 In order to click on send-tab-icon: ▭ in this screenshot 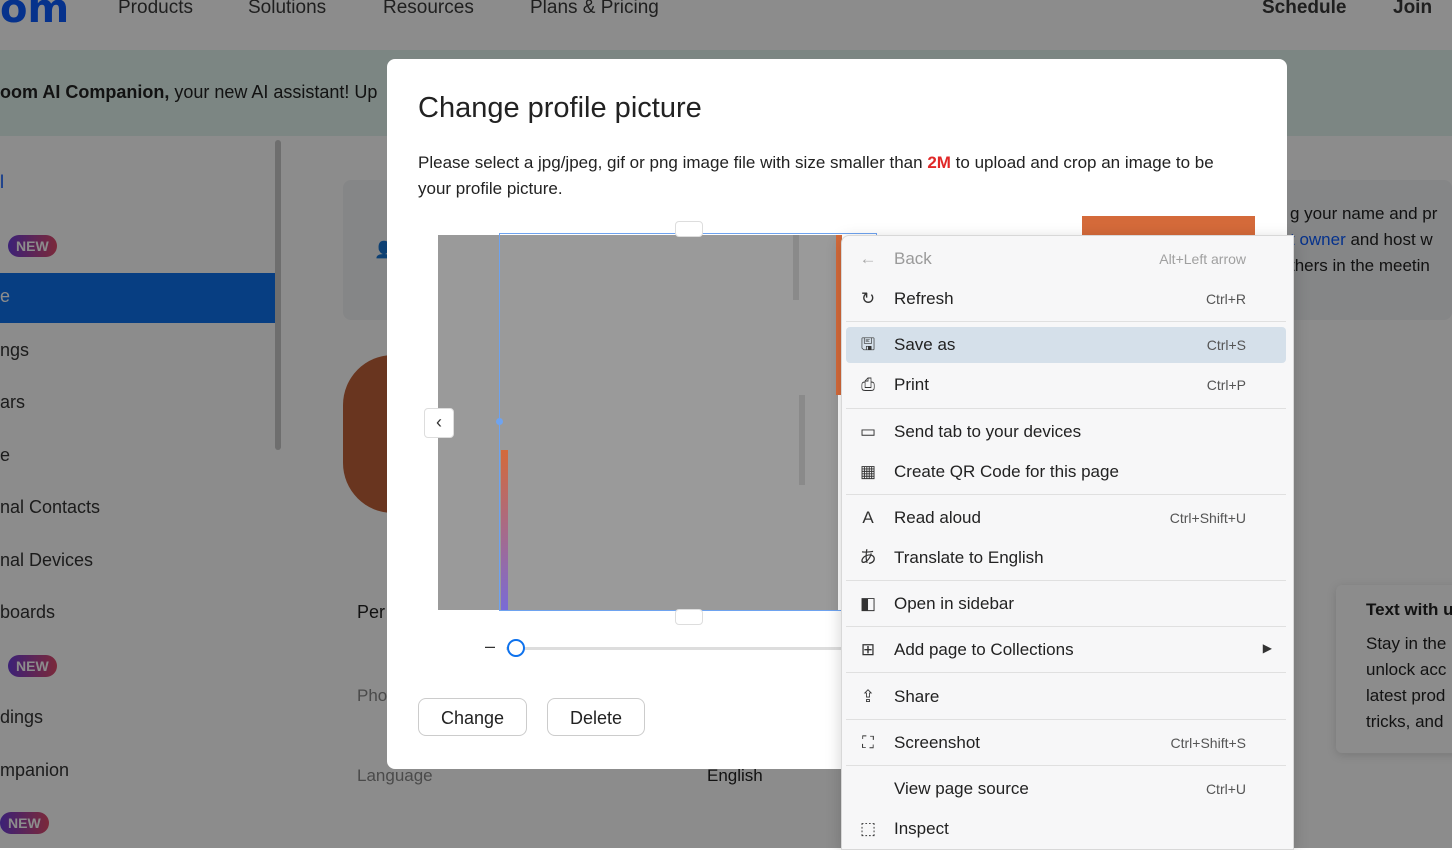, I will do `click(868, 431)`.